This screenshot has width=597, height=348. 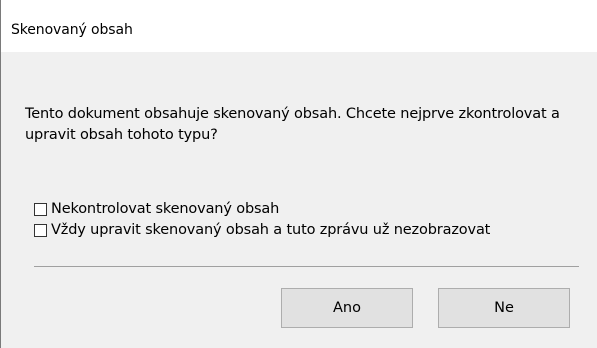 What do you see at coordinates (299, 26) in the screenshot?
I see `title-bar: Skenovaný obsah` at bounding box center [299, 26].